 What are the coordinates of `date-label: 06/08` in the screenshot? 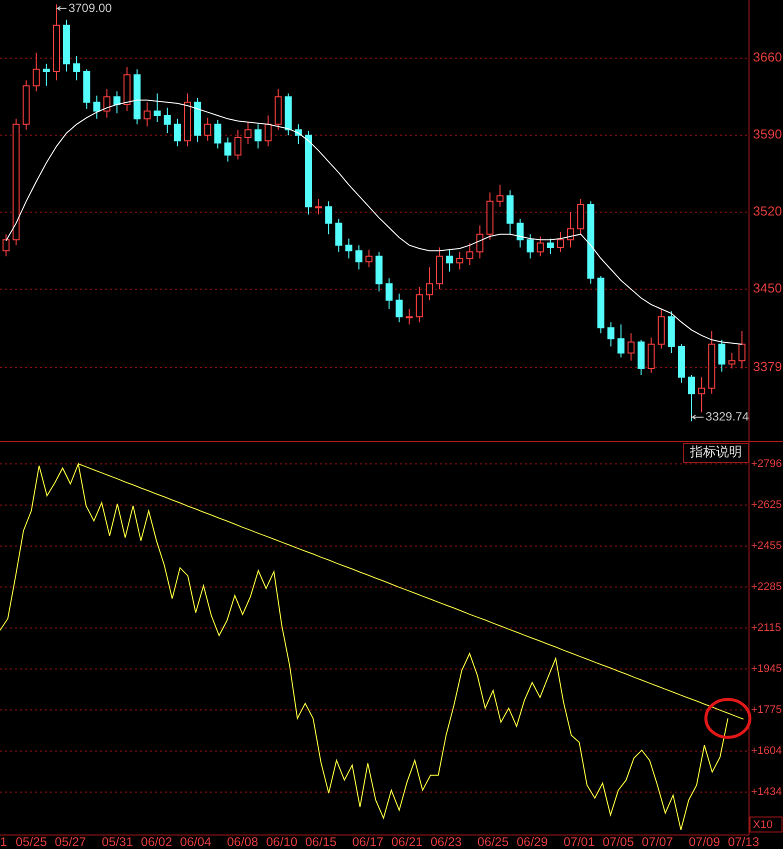 It's located at (242, 841).